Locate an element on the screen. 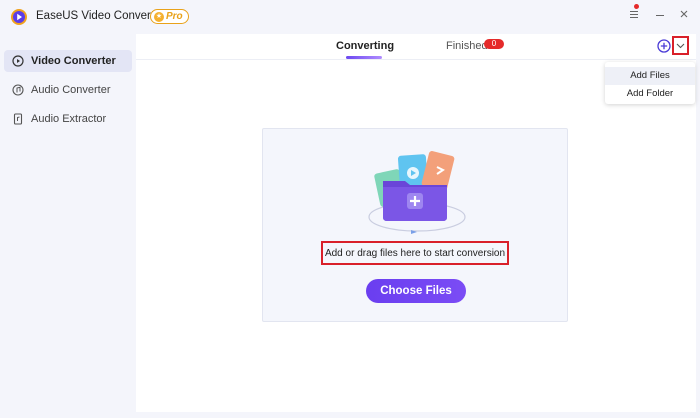 This screenshot has height=418, width=700. add-dropdown-button is located at coordinates (680, 45).